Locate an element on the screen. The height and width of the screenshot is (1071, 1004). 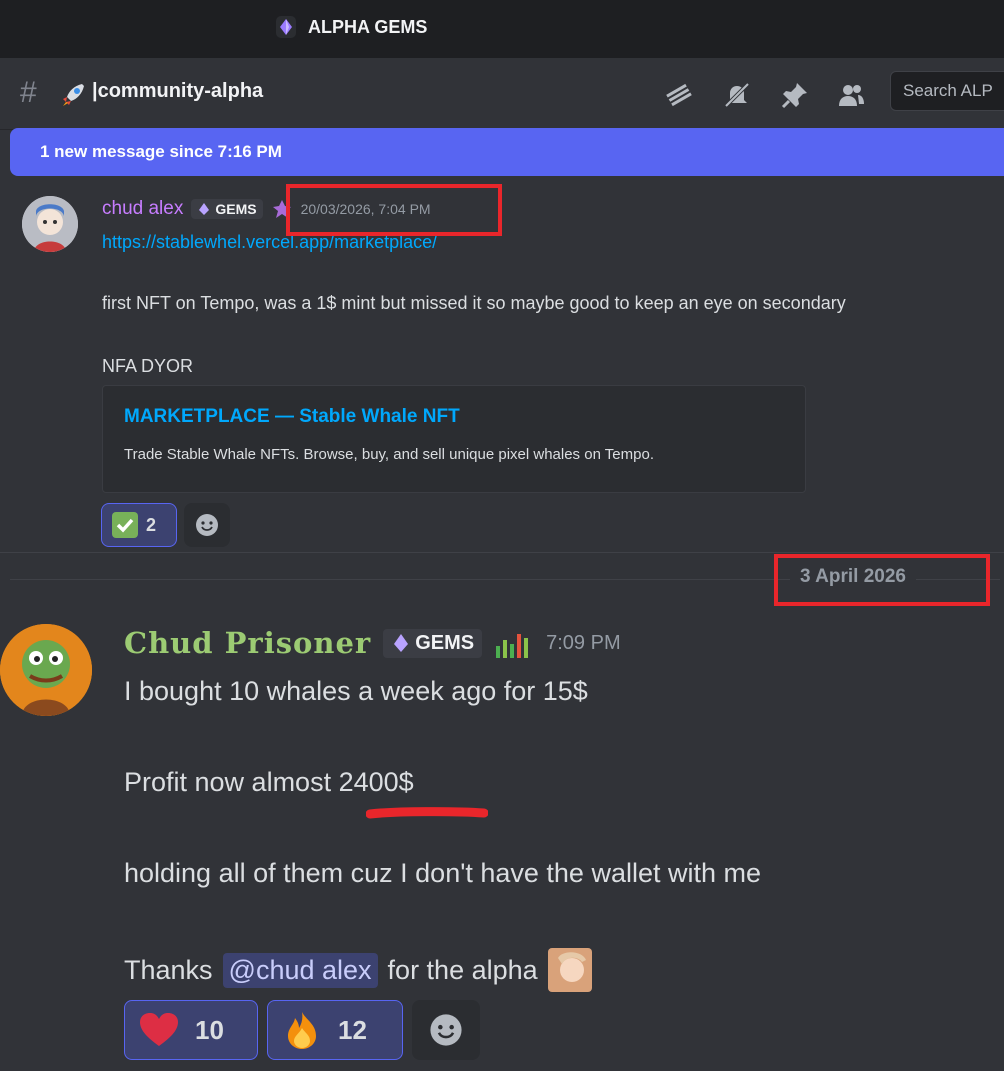
mute-icon is located at coordinates (737, 95).